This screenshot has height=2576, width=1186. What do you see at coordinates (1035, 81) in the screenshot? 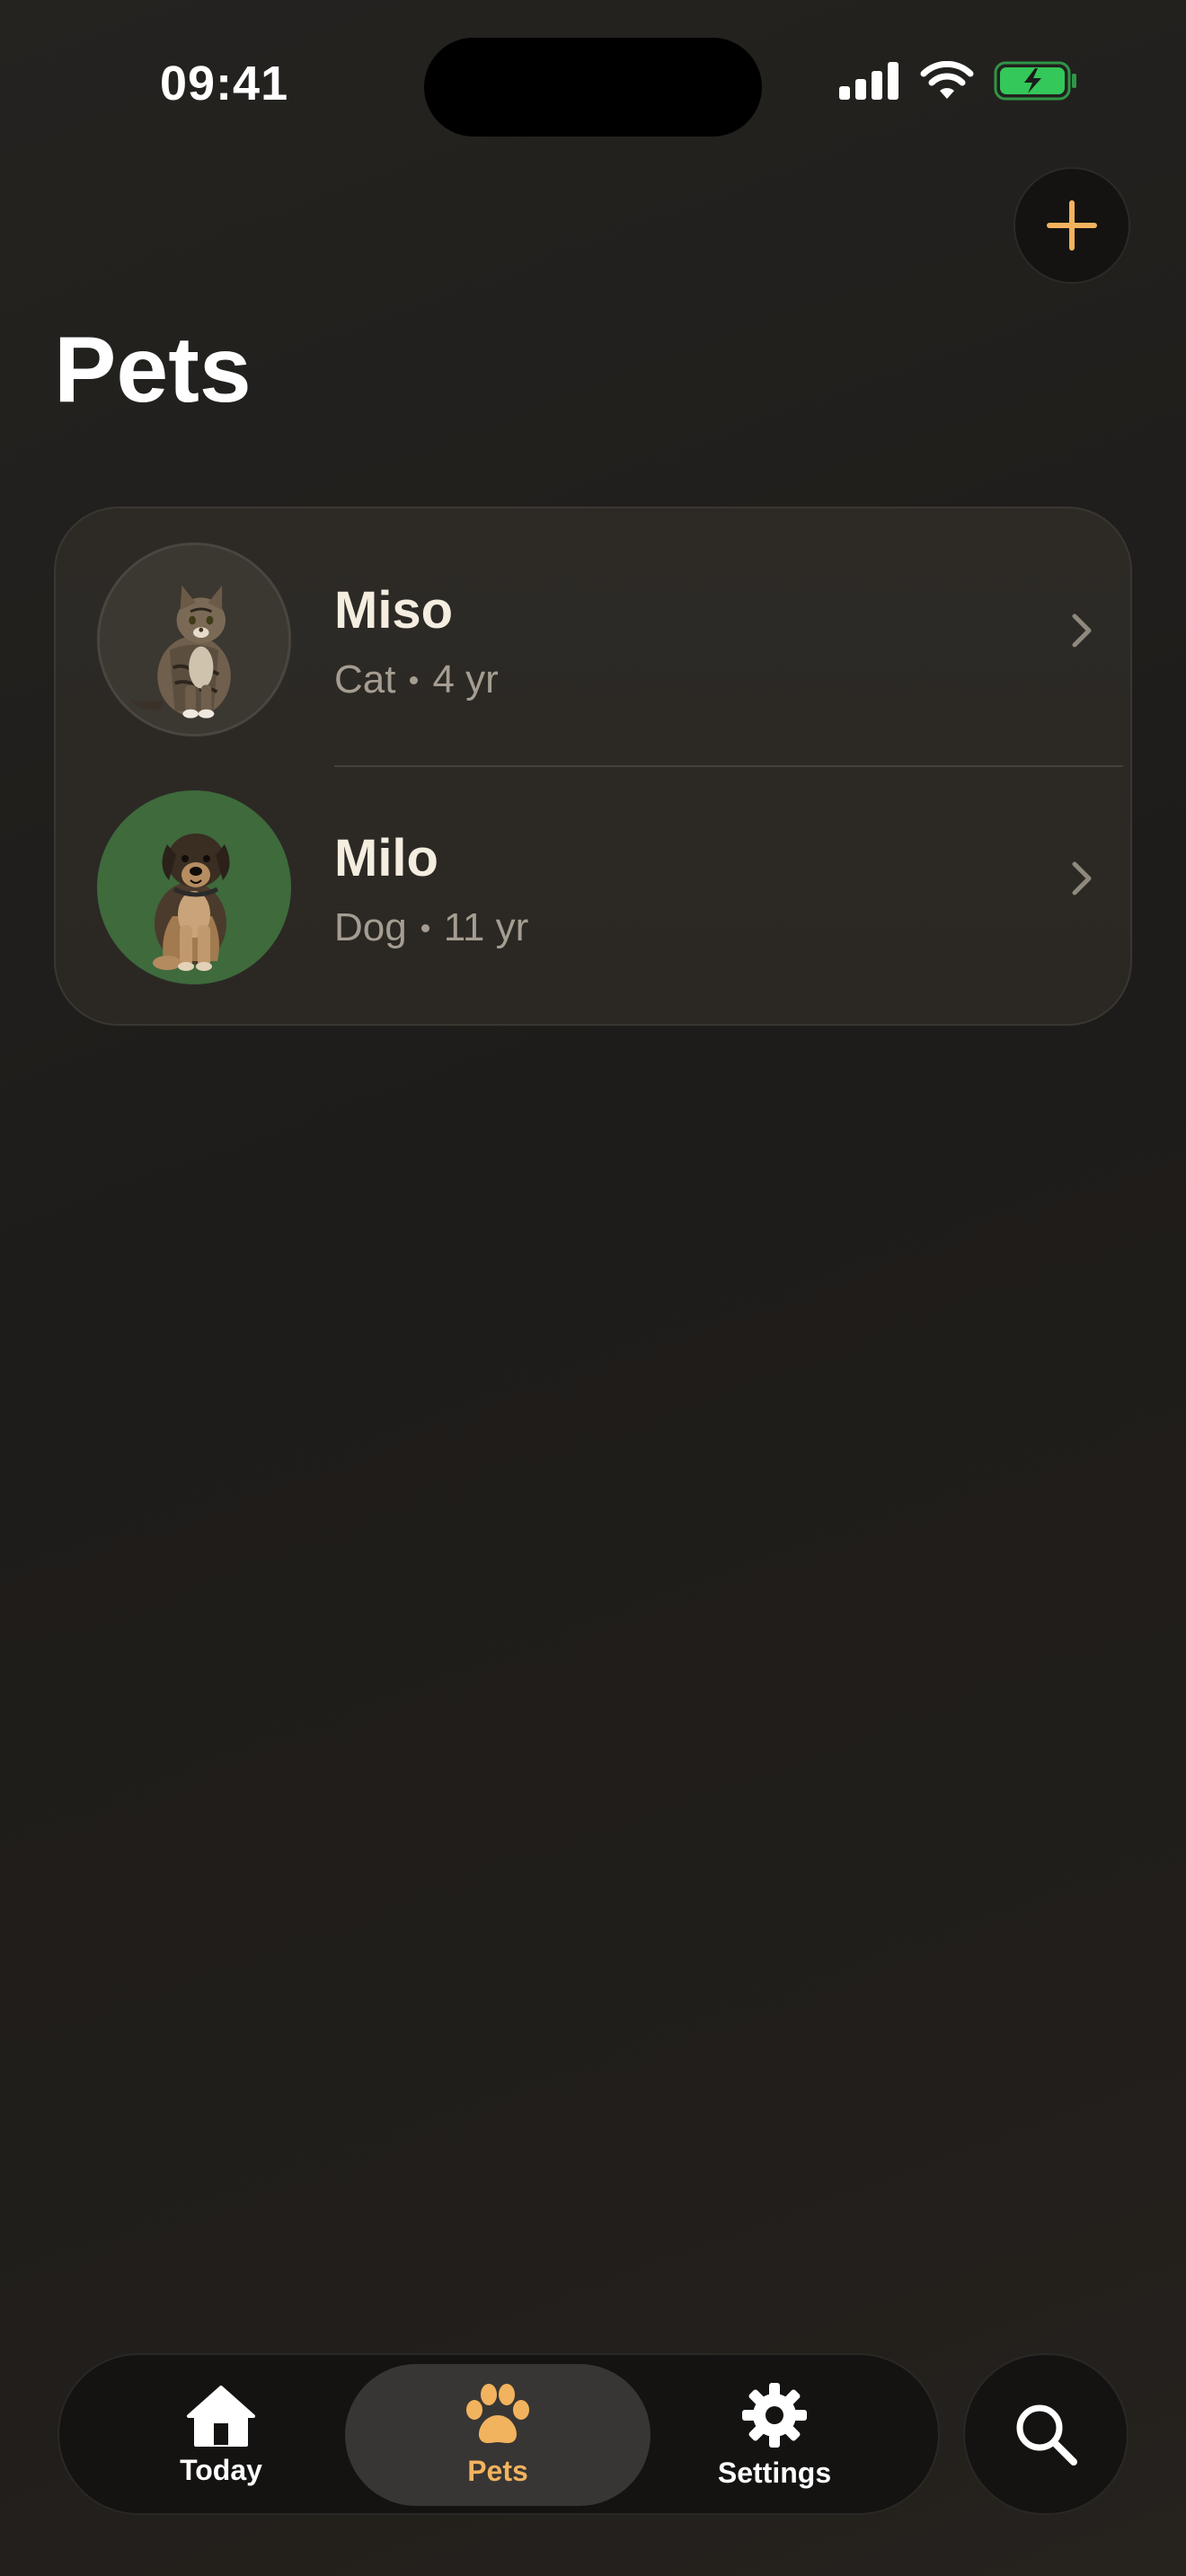
I see `battery-charging-icon` at bounding box center [1035, 81].